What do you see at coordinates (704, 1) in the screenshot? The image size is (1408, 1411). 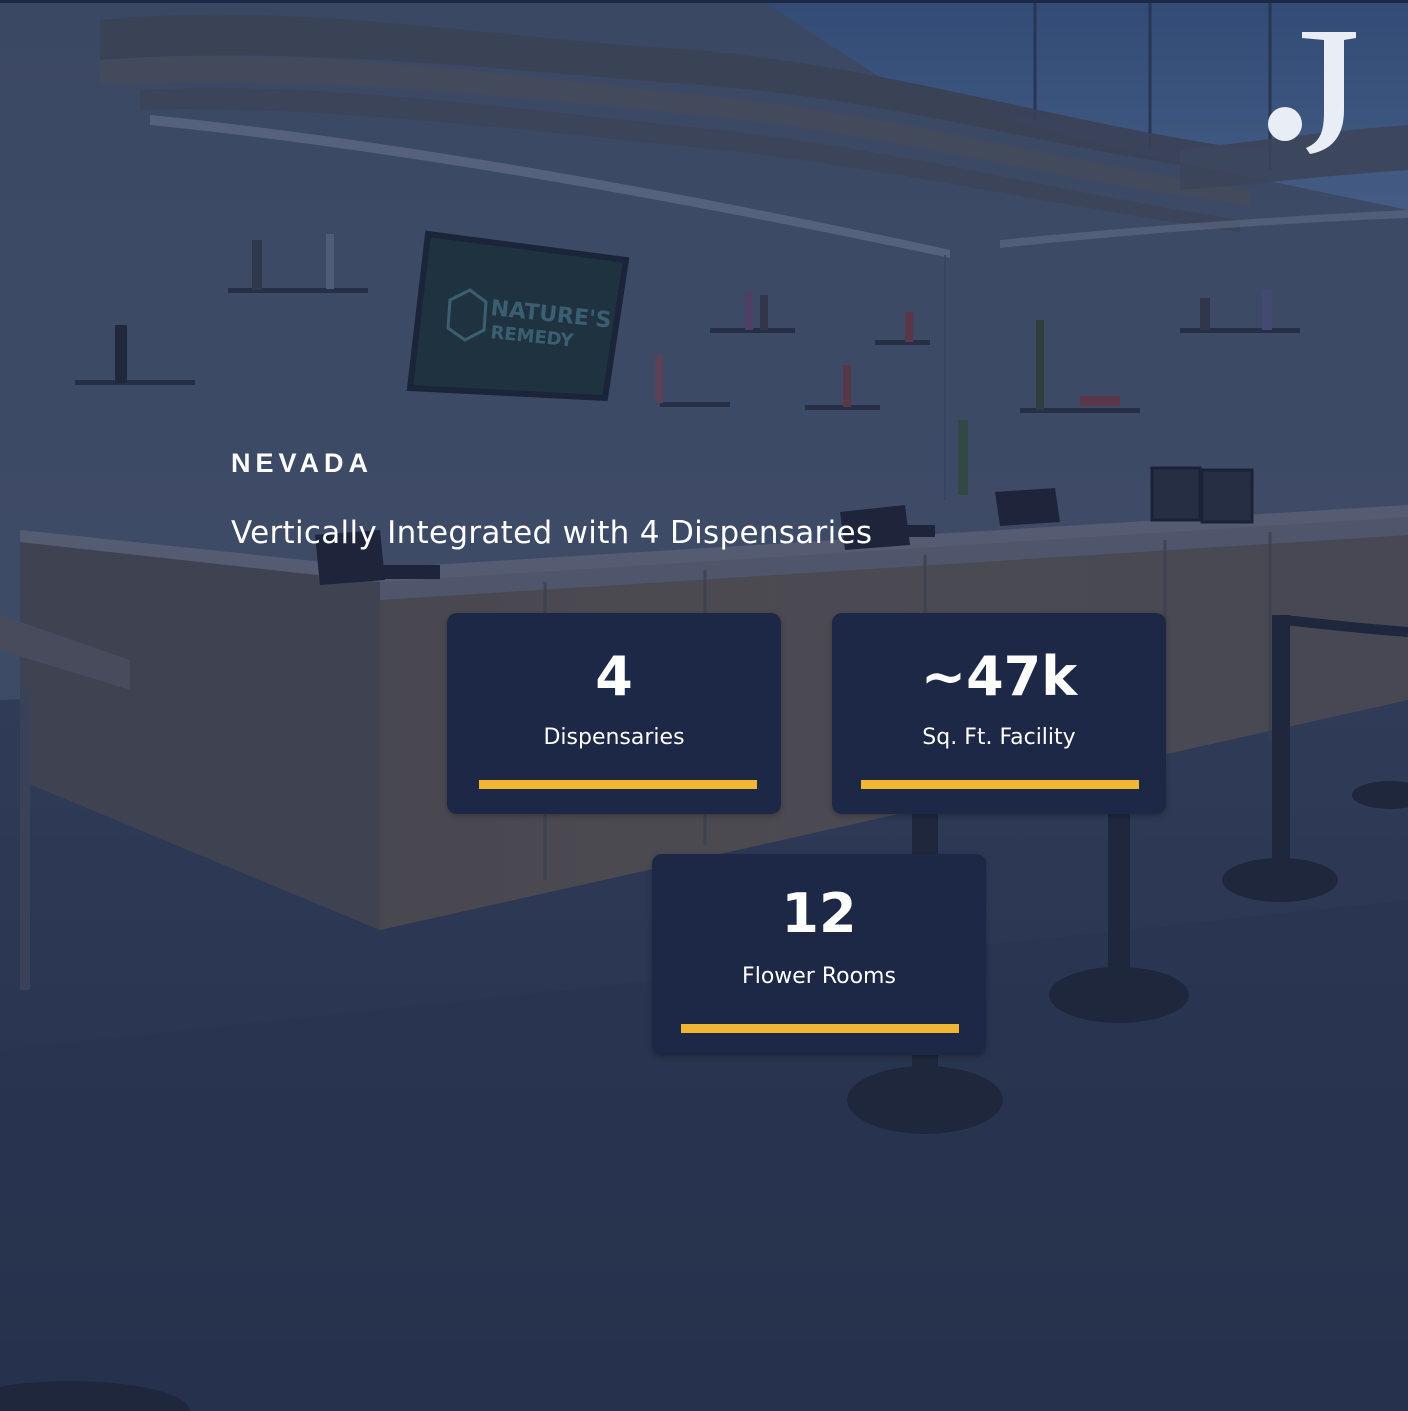 I see `top-rule` at bounding box center [704, 1].